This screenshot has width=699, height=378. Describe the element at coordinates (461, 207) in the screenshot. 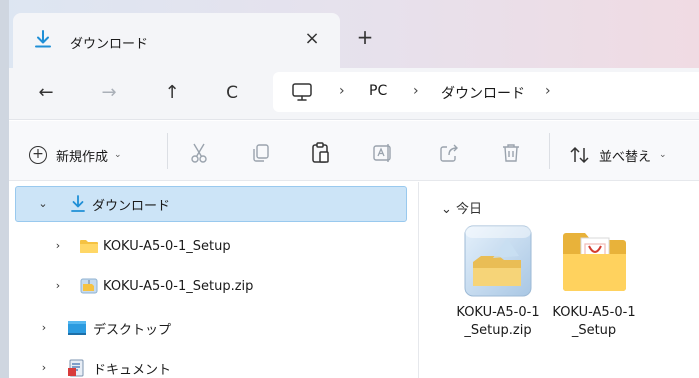

I see `group-header-today: ⌄ 今日` at that location.